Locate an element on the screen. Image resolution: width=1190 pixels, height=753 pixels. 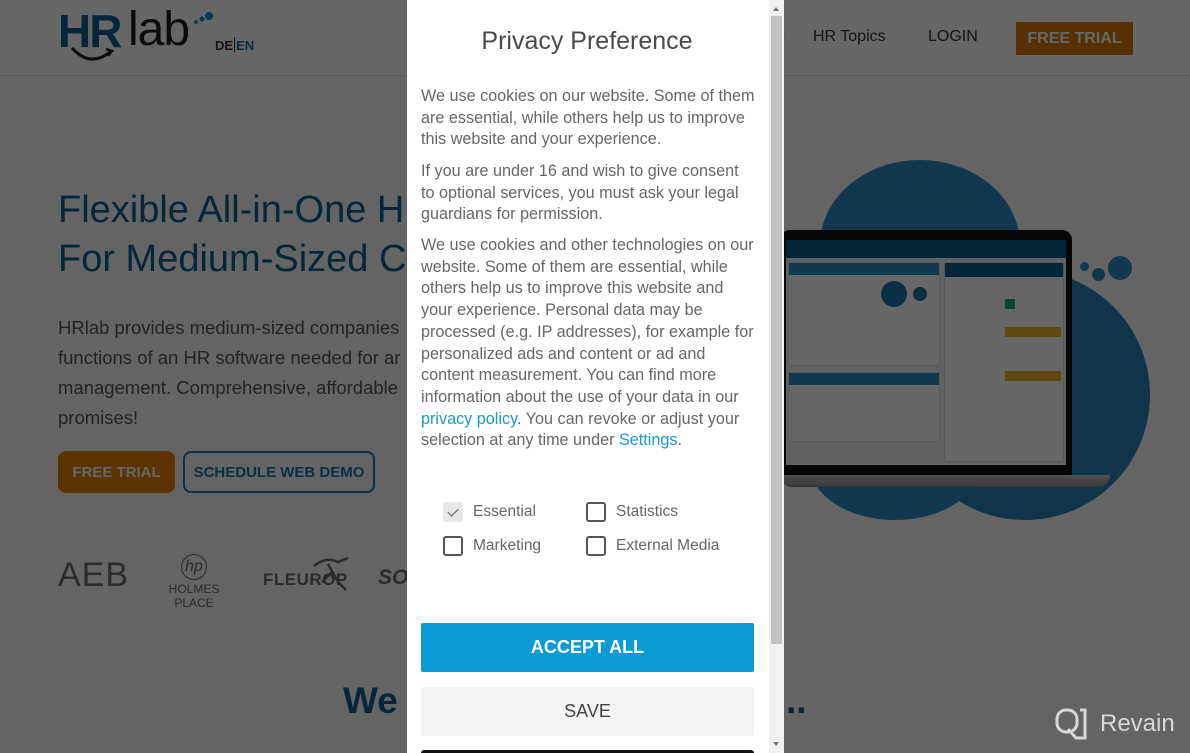
accept-all-button: ACCEPT ALL is located at coordinates (587, 647).